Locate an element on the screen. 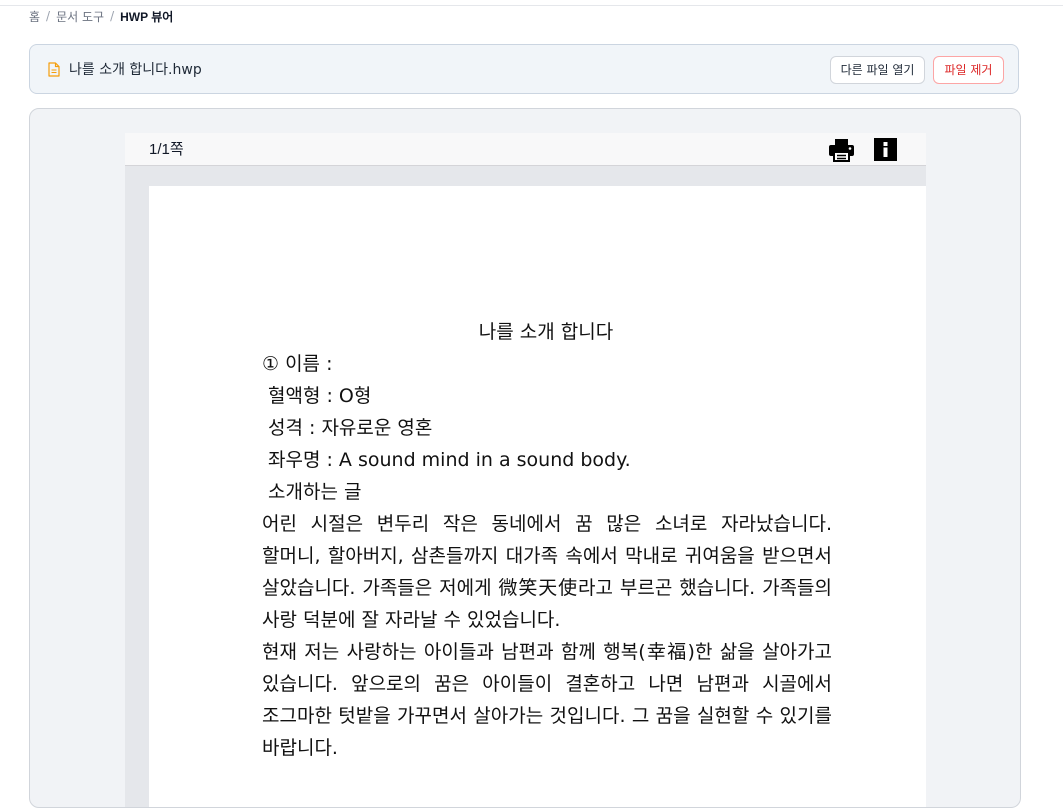  viewer-toolbar: 1/1쪽 is located at coordinates (525, 149).